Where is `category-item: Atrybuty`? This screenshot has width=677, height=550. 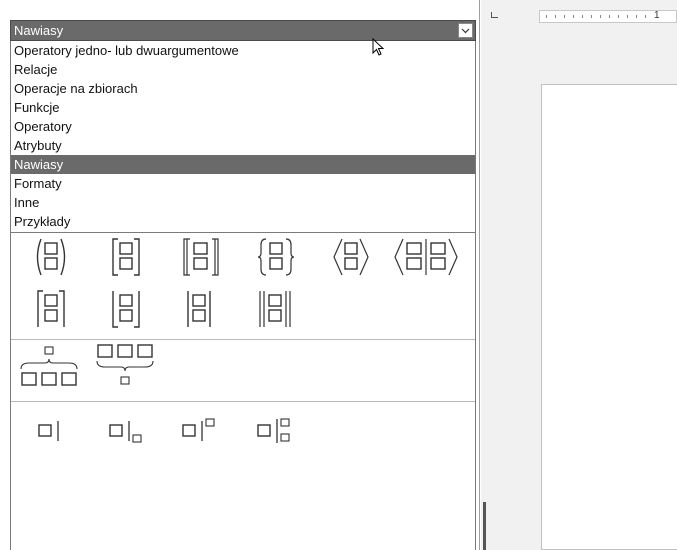 category-item: Atrybuty is located at coordinates (243, 145).